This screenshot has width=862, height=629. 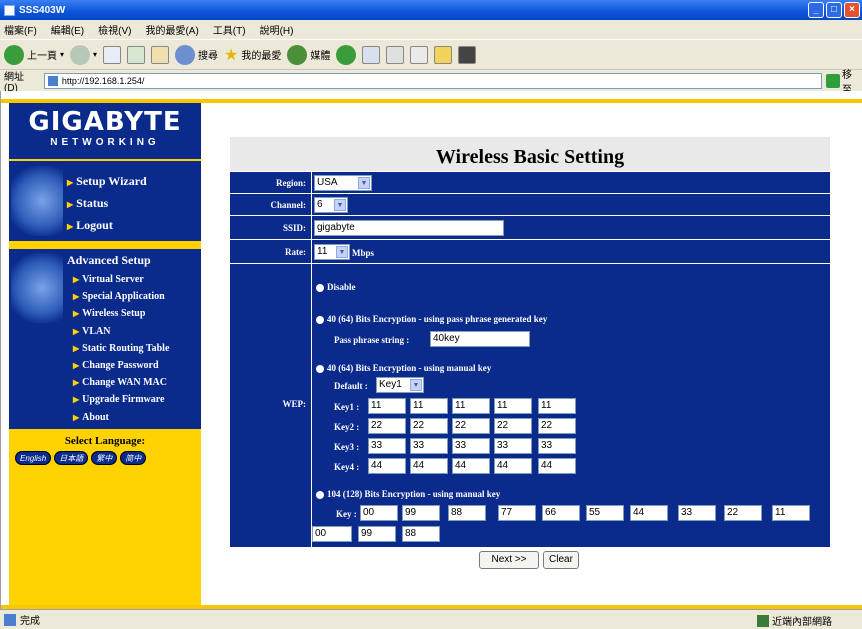 I want to click on folder-icon, so click(x=443, y=54).